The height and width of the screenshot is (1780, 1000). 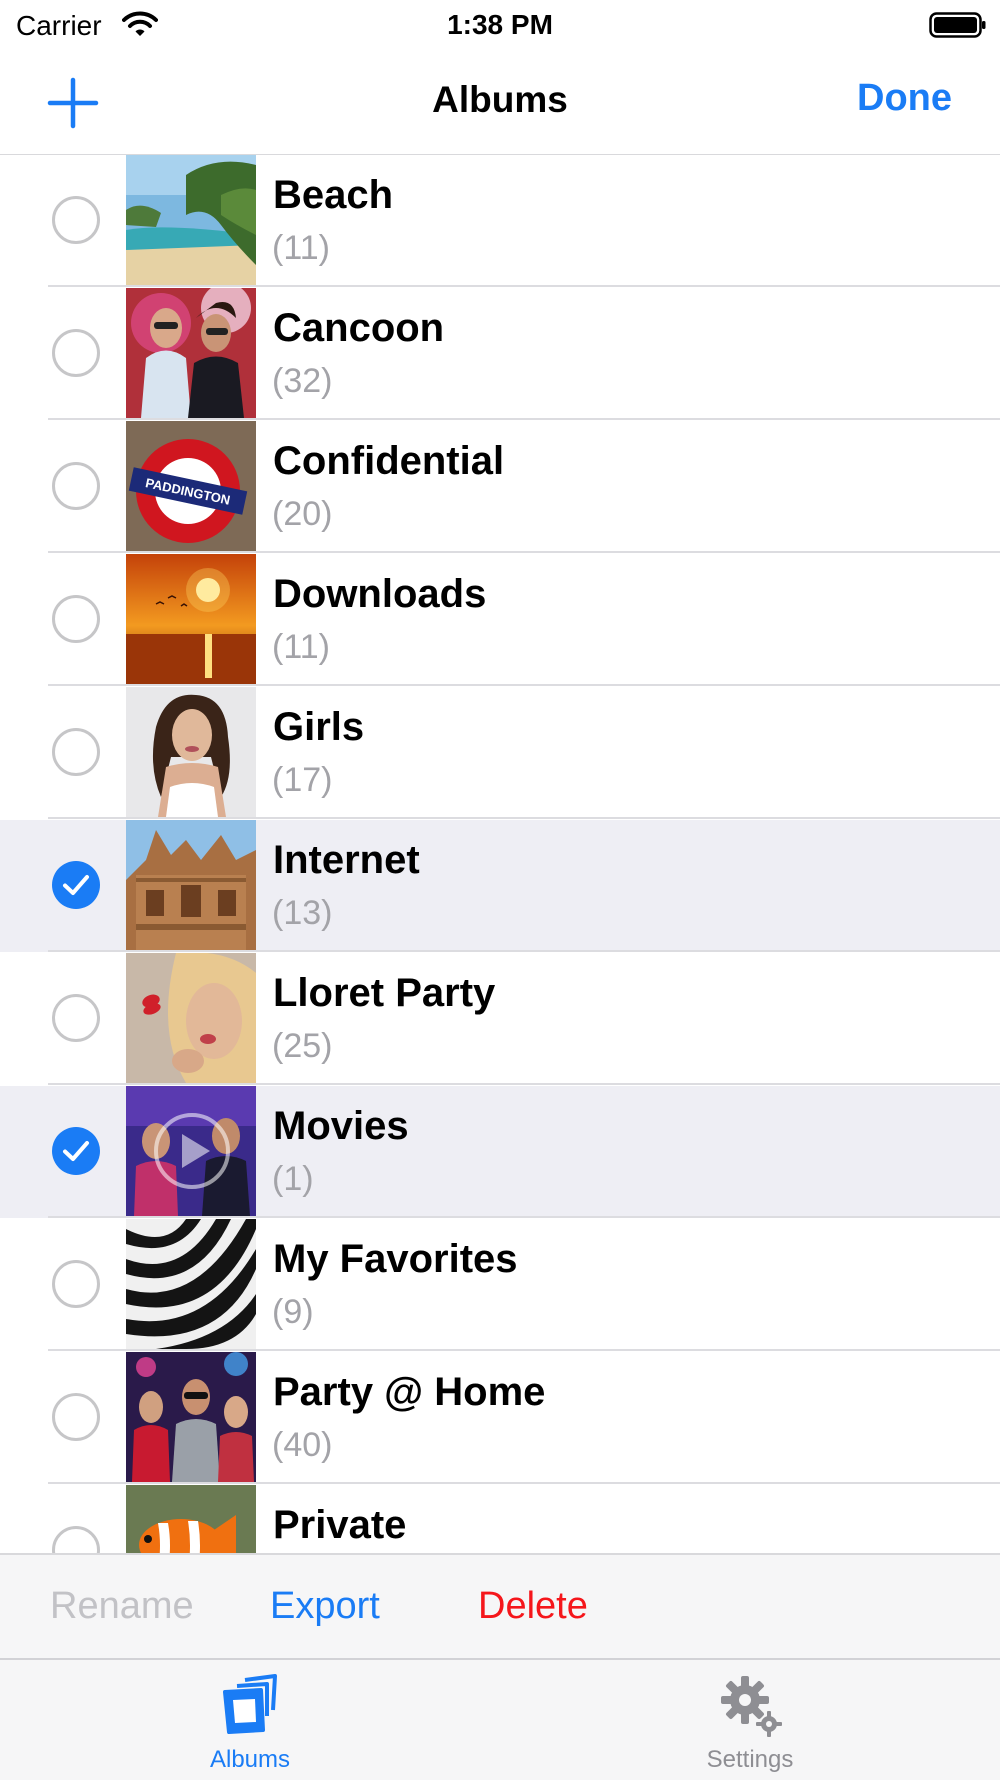 I want to click on album-row: Cancoon (32), so click(x=500, y=354).